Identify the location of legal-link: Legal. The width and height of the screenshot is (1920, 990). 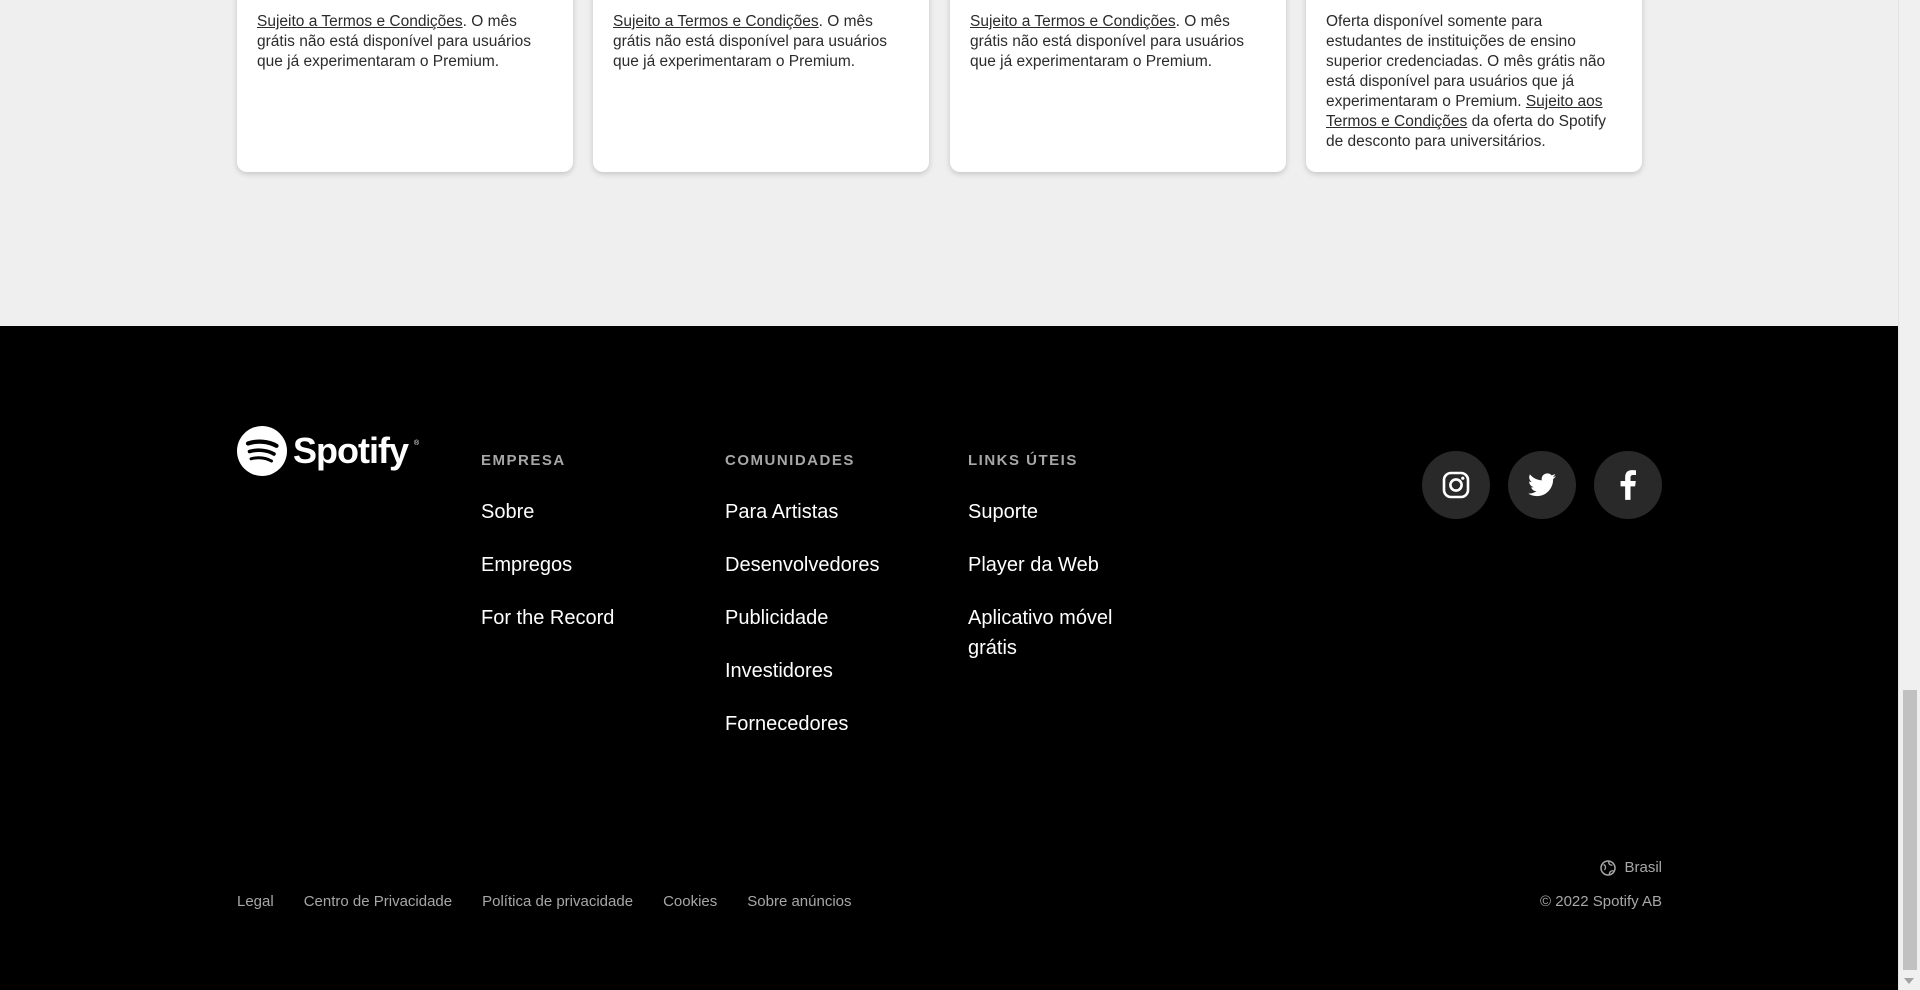
(255, 901).